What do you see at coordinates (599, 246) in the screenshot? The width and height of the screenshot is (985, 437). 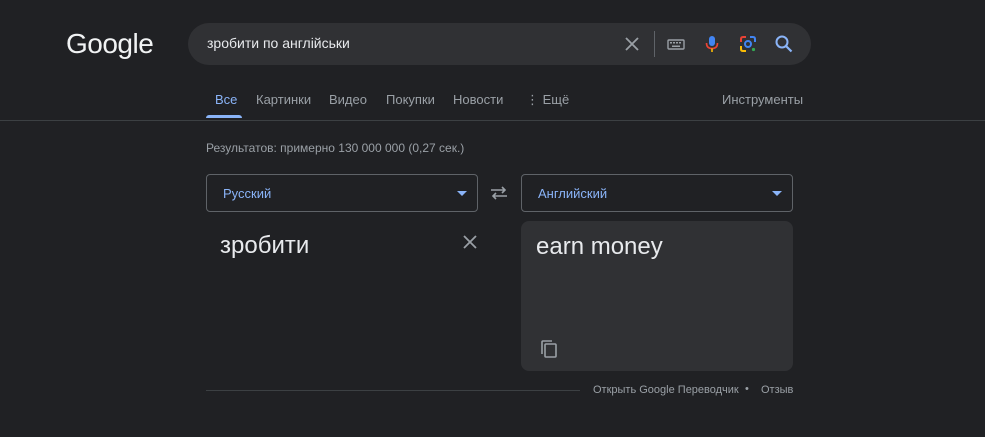 I see `translation-text: earn money` at bounding box center [599, 246].